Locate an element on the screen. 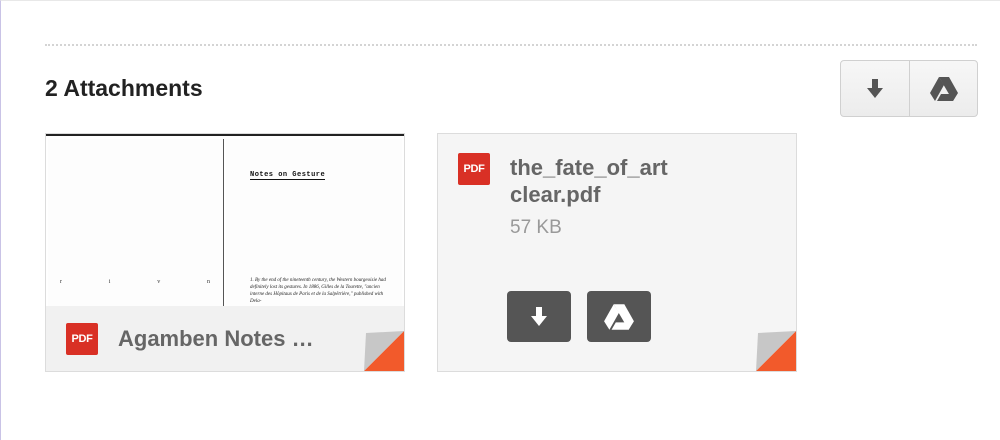 Image resolution: width=1000 pixels, height=440 pixels. attachment-filename: the_fate_of_art clear.pdf is located at coordinates (589, 181).